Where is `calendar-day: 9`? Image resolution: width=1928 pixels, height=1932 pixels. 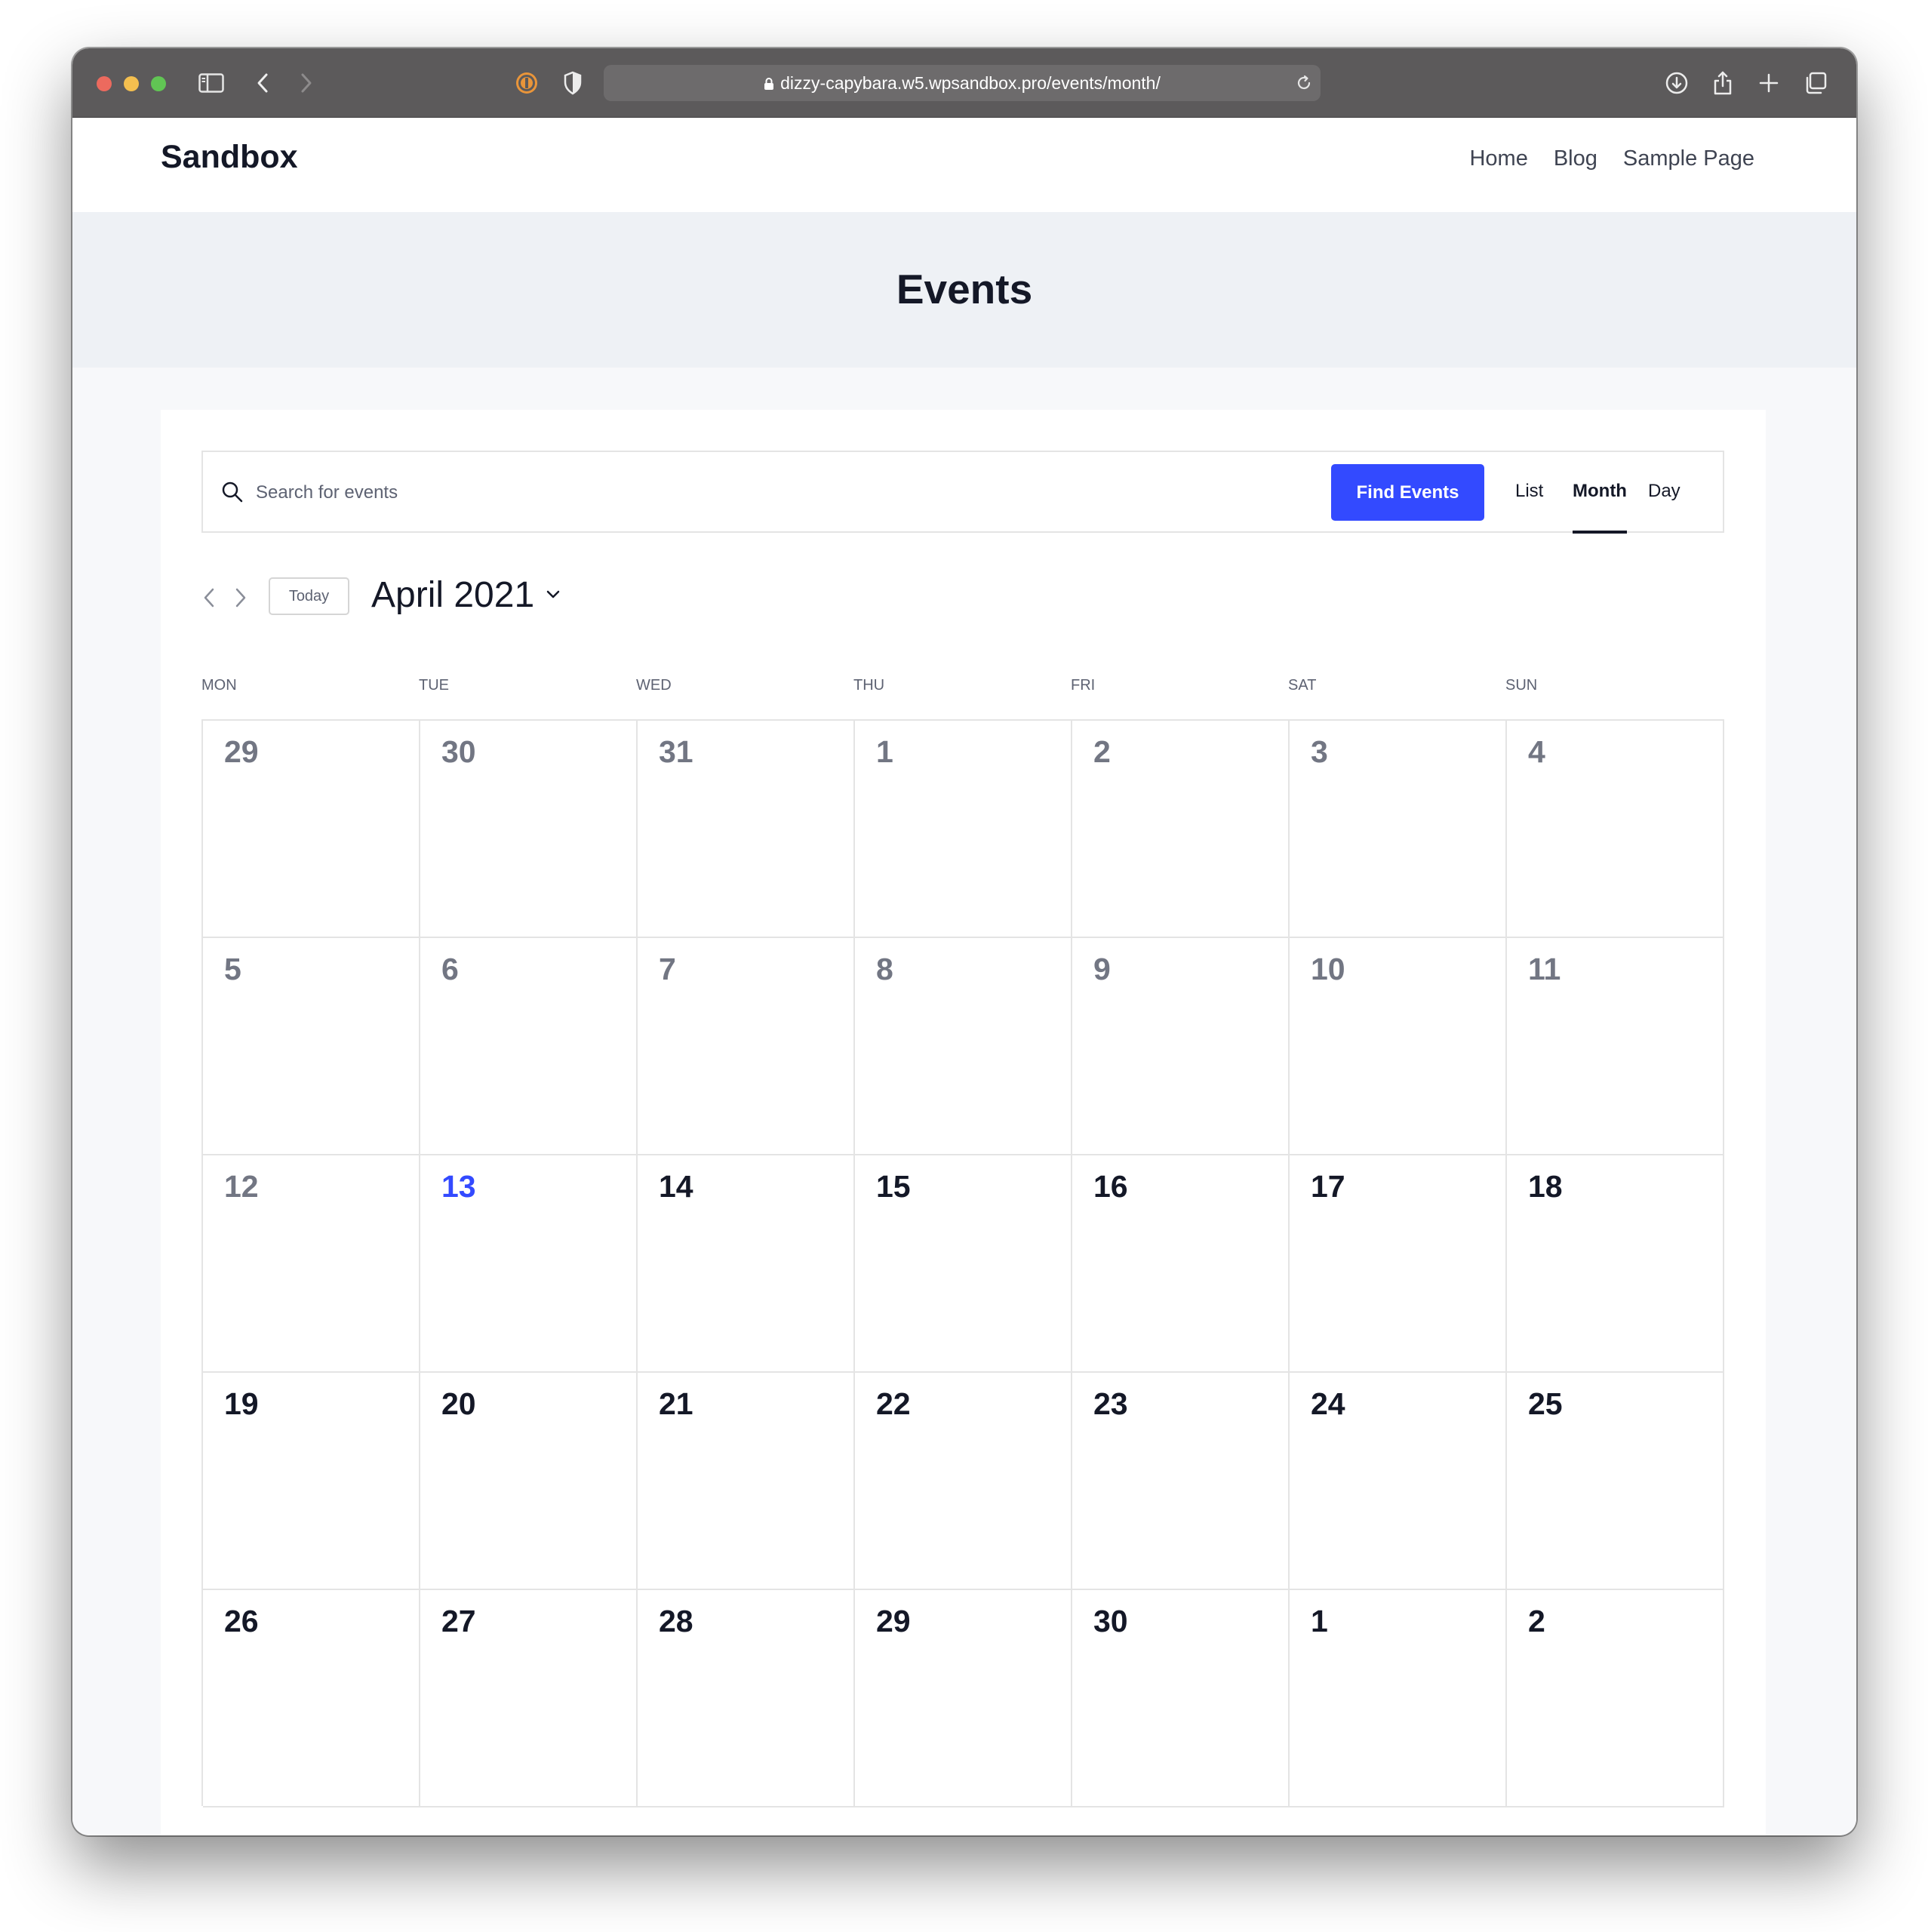 calendar-day: 9 is located at coordinates (1181, 1046).